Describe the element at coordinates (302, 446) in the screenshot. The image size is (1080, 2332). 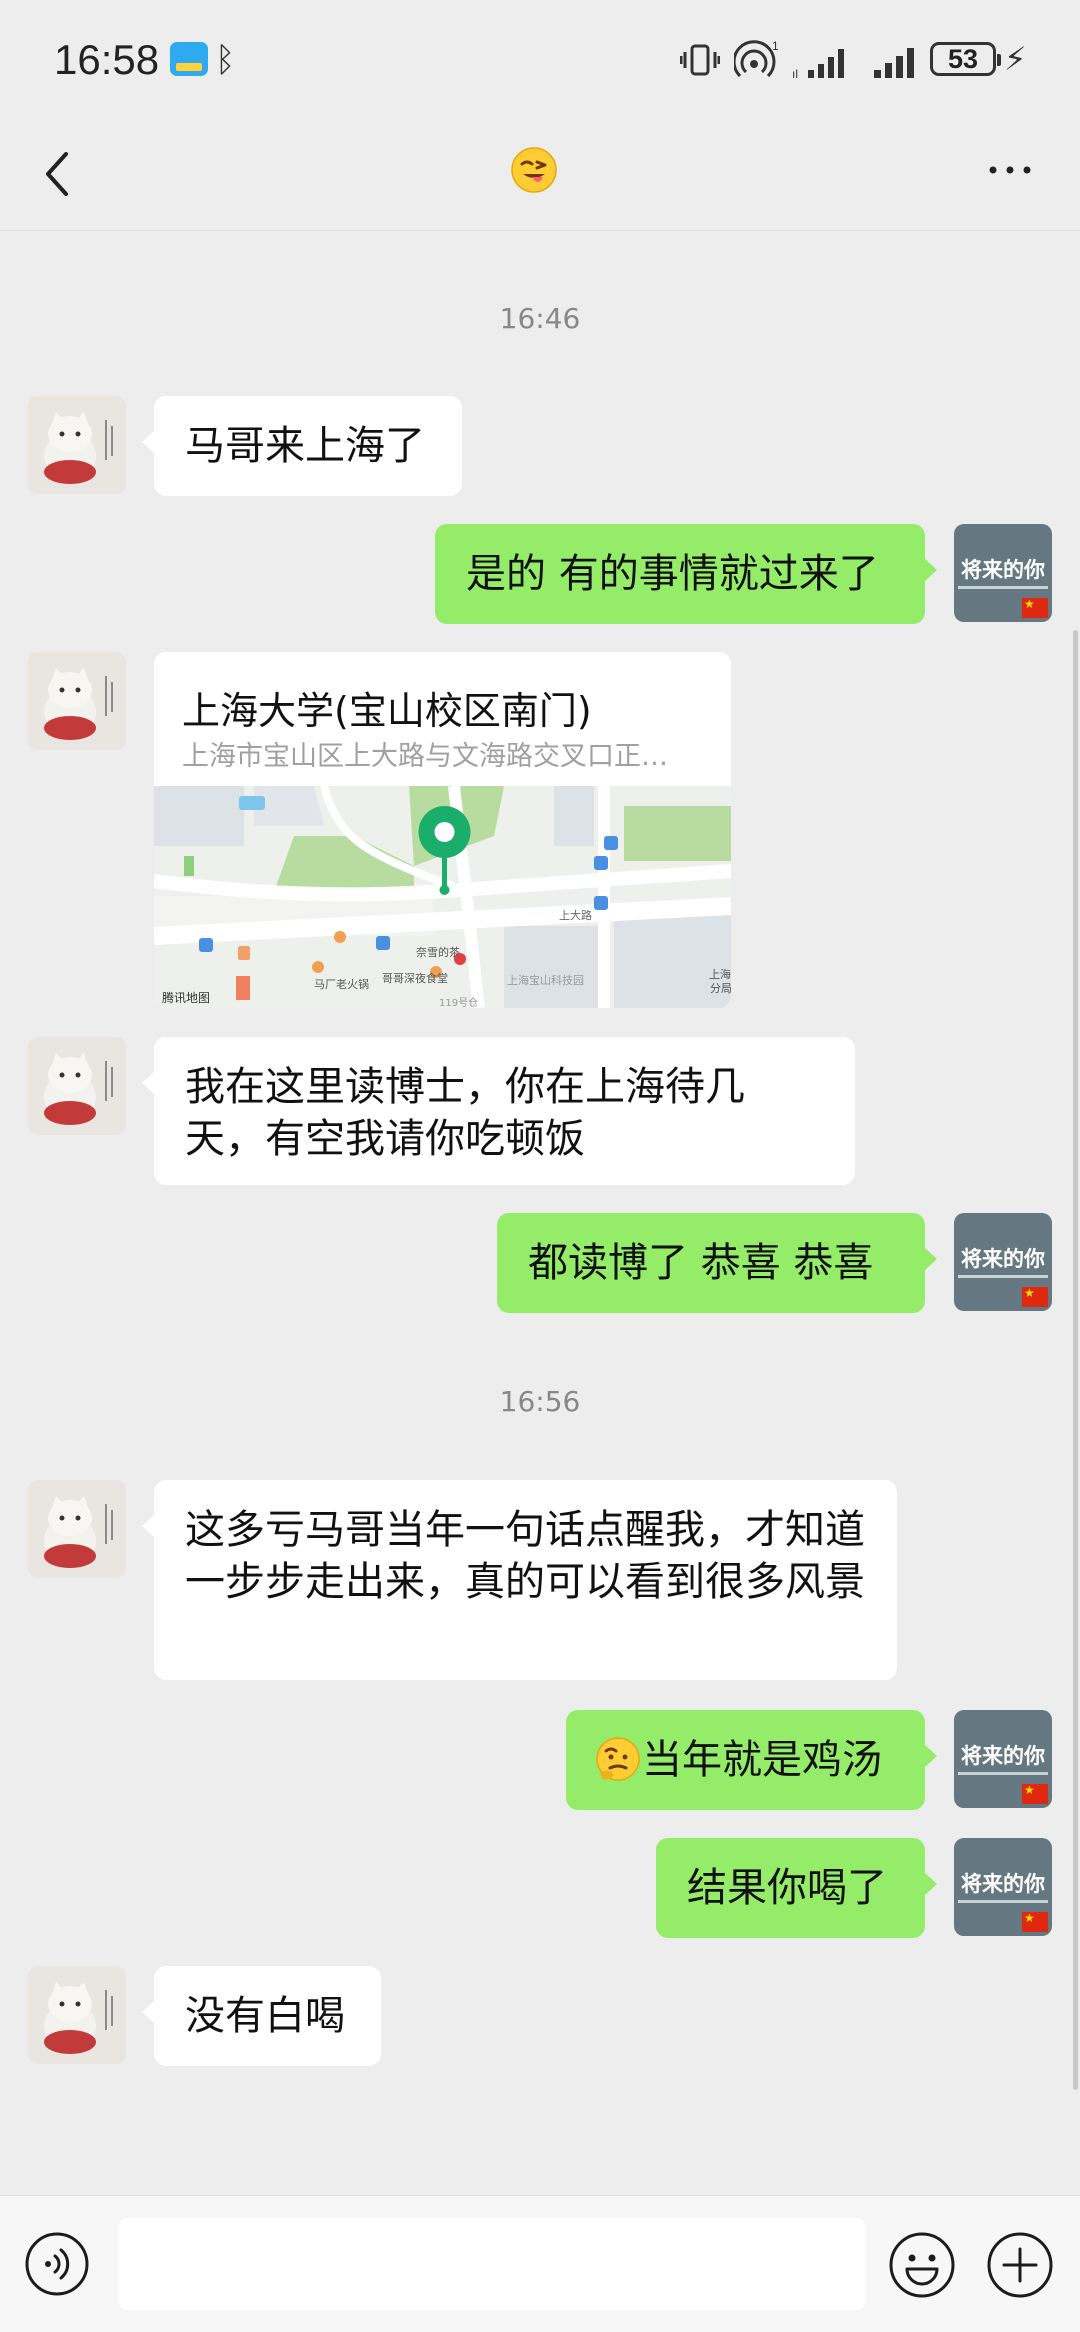
I see `incoming-message-bubble: 马哥来上海了` at that location.